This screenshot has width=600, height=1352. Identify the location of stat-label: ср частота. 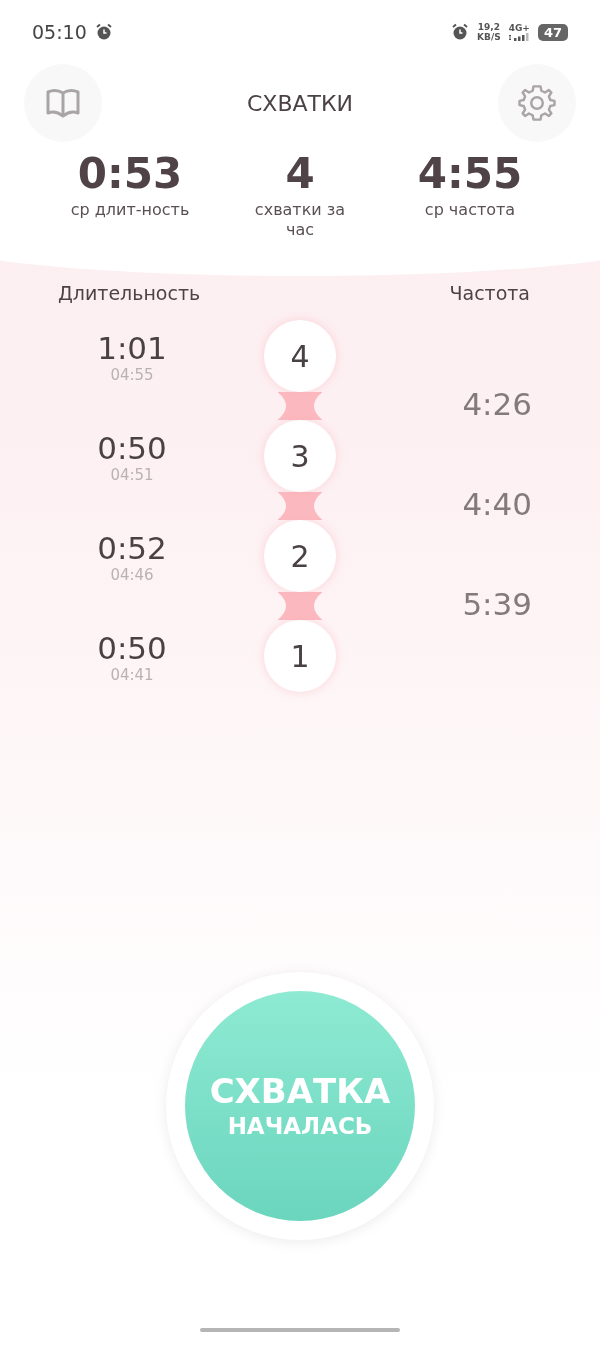
(470, 210).